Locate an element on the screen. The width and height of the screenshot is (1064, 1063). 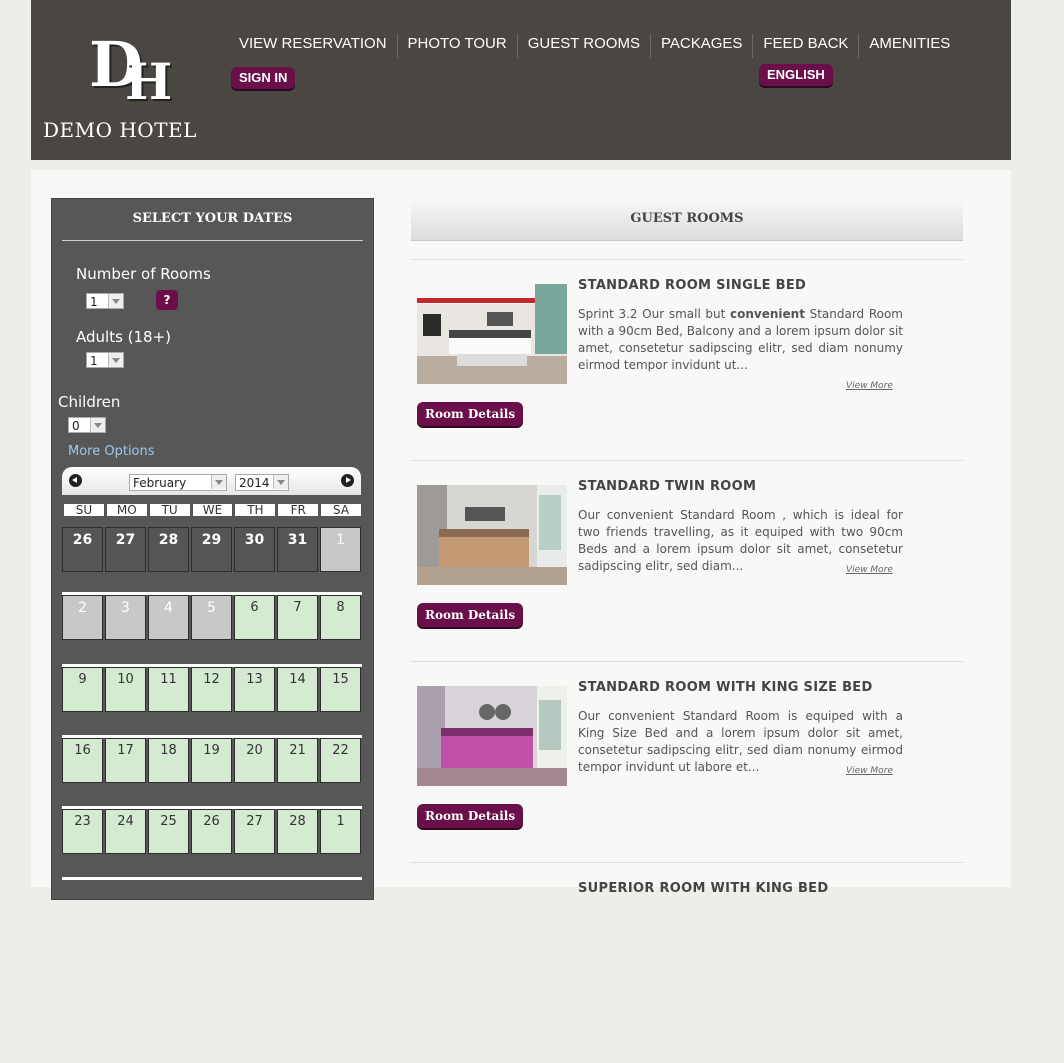
calendar-day: 14 is located at coordinates (297, 689).